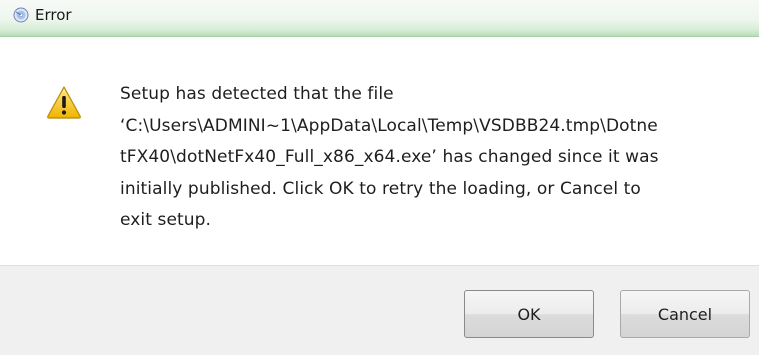  I want to click on window-title: Error, so click(53, 15).